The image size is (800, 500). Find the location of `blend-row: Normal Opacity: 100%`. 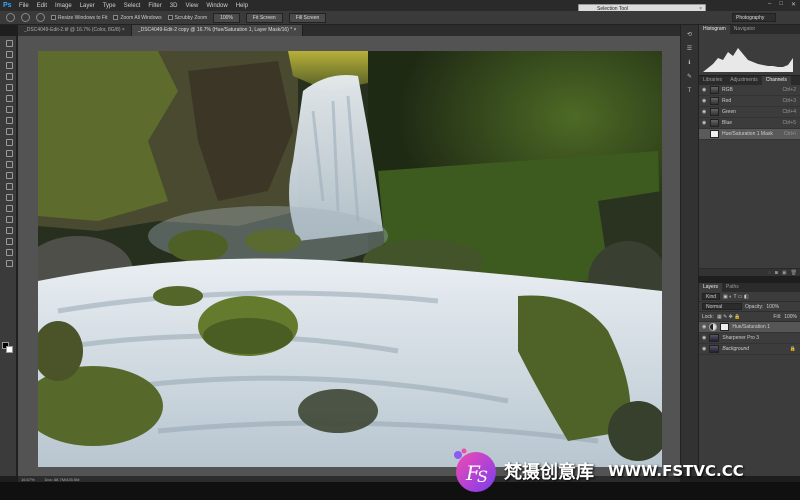

blend-row: Normal Opacity: 100% is located at coordinates (749, 307).